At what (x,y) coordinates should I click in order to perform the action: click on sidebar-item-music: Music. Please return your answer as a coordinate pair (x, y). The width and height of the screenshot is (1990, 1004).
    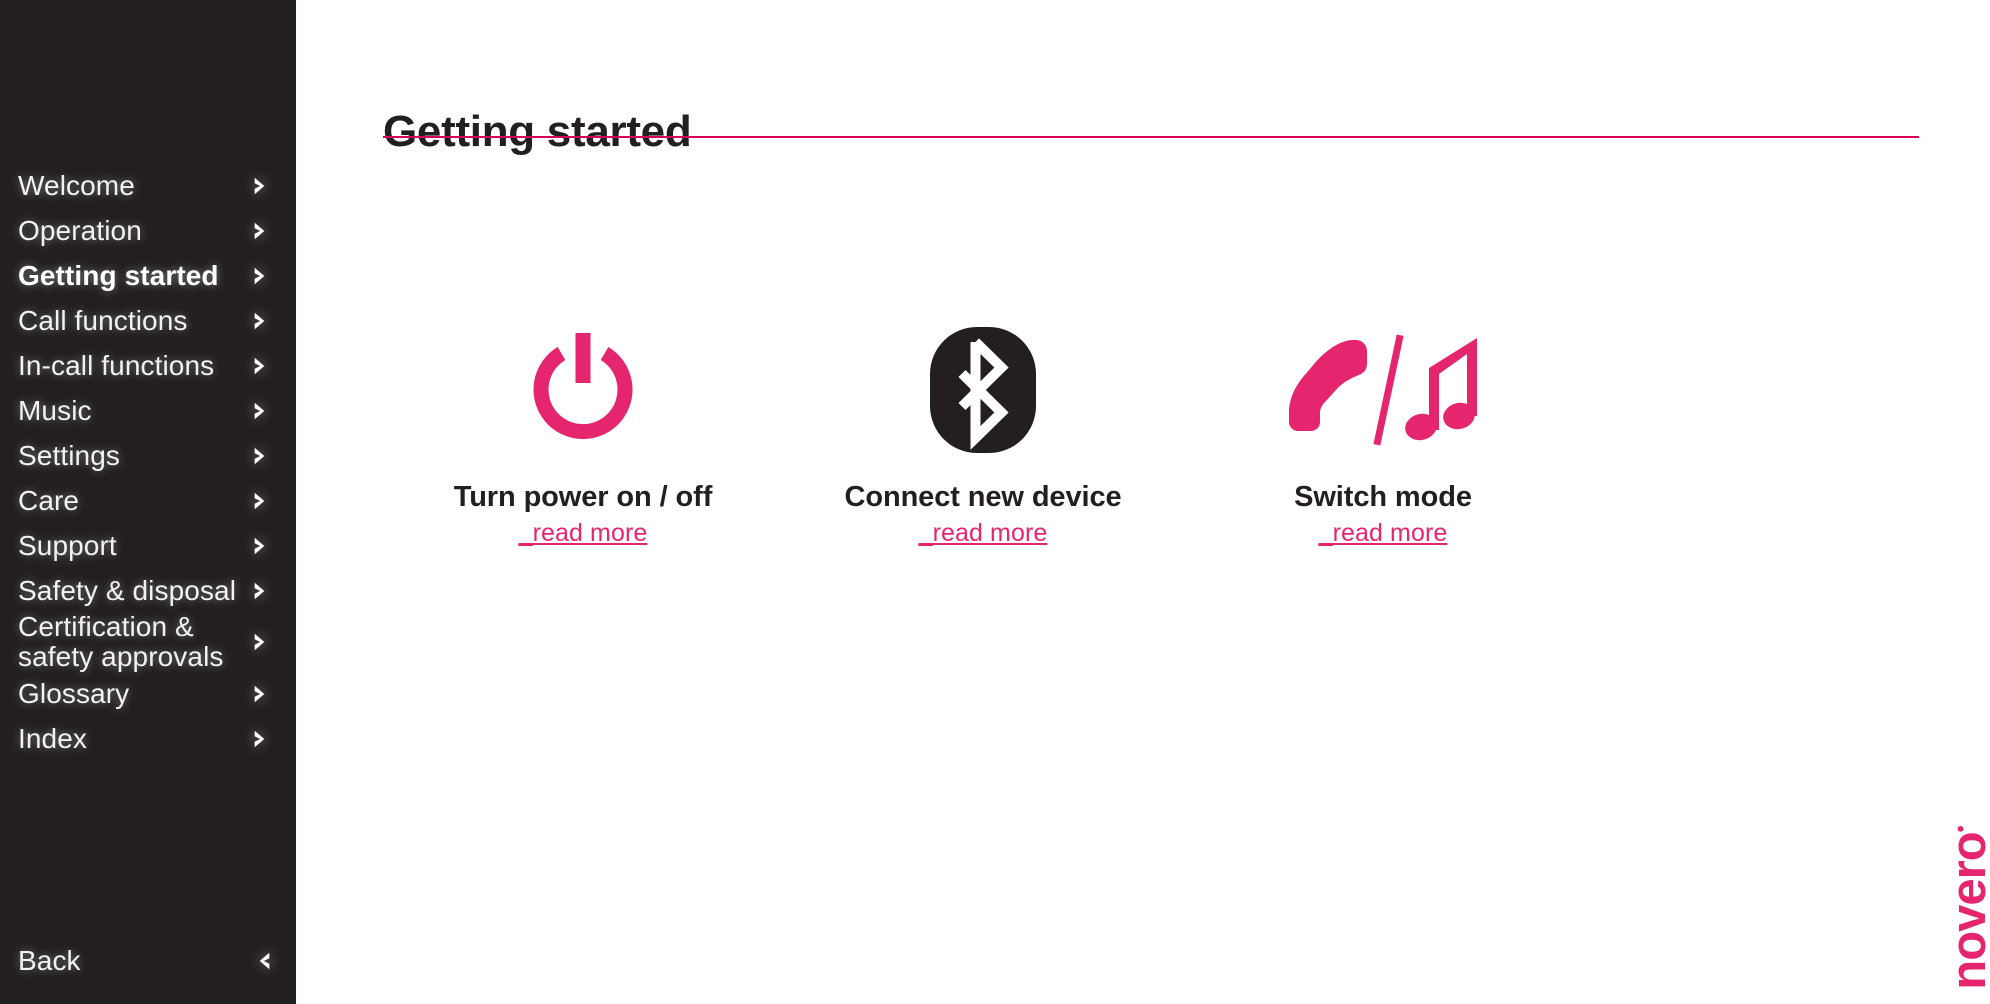
    Looking at the image, I should click on (148, 410).